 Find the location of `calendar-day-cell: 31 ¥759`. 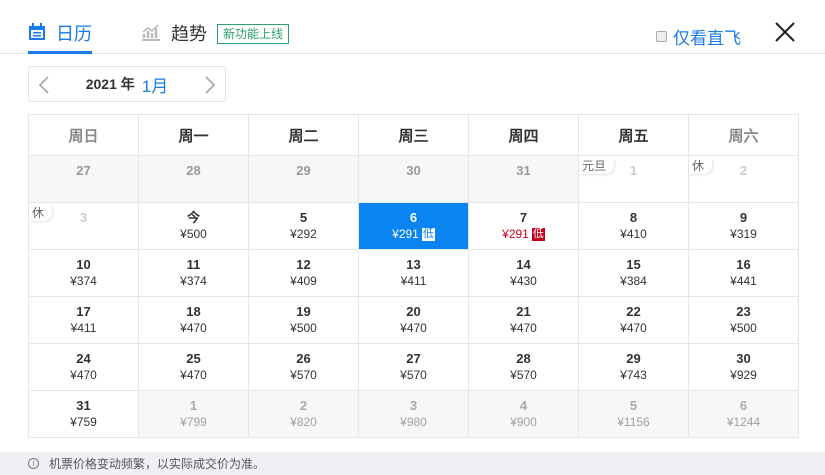

calendar-day-cell: 31 ¥759 is located at coordinates (83, 414).